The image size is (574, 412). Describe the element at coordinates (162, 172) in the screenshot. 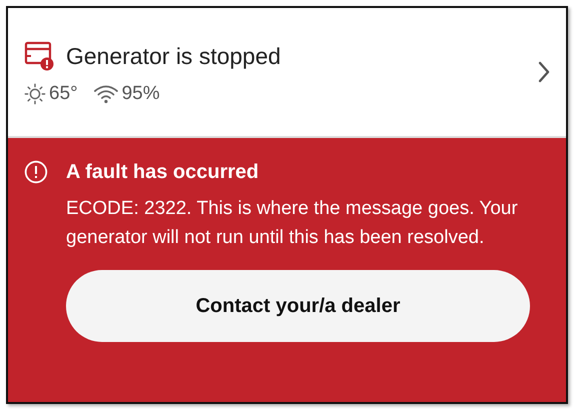

I see `fault-title: A fault has occurred` at that location.